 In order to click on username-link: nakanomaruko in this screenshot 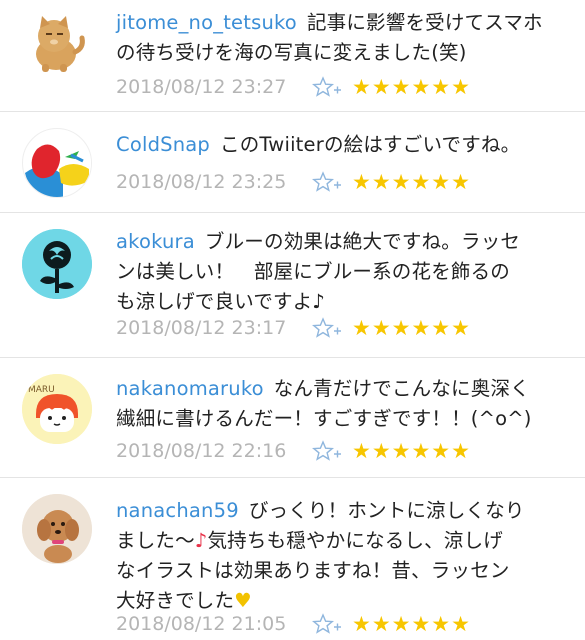, I will do `click(190, 388)`.